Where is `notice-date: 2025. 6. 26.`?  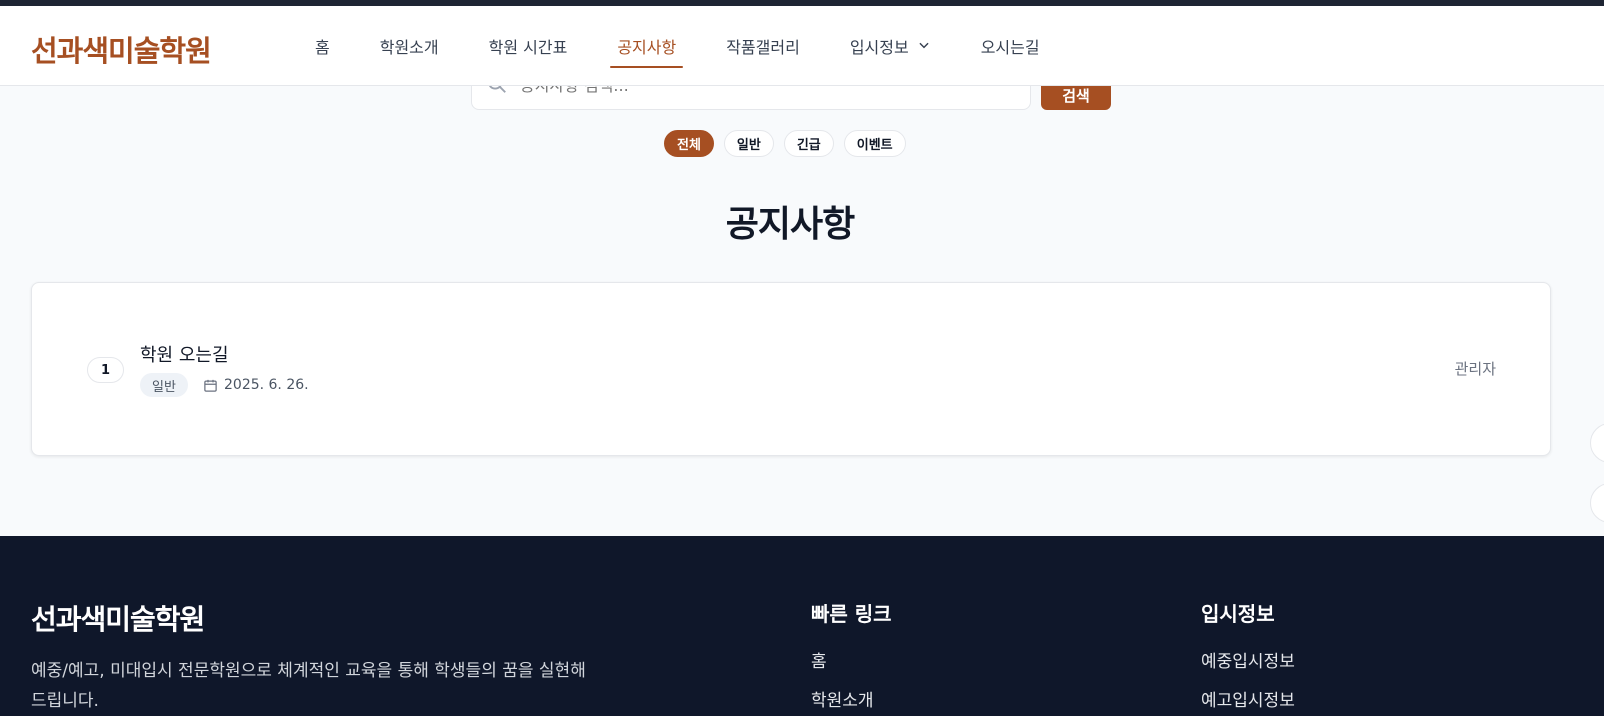 notice-date: 2025. 6. 26. is located at coordinates (256, 385).